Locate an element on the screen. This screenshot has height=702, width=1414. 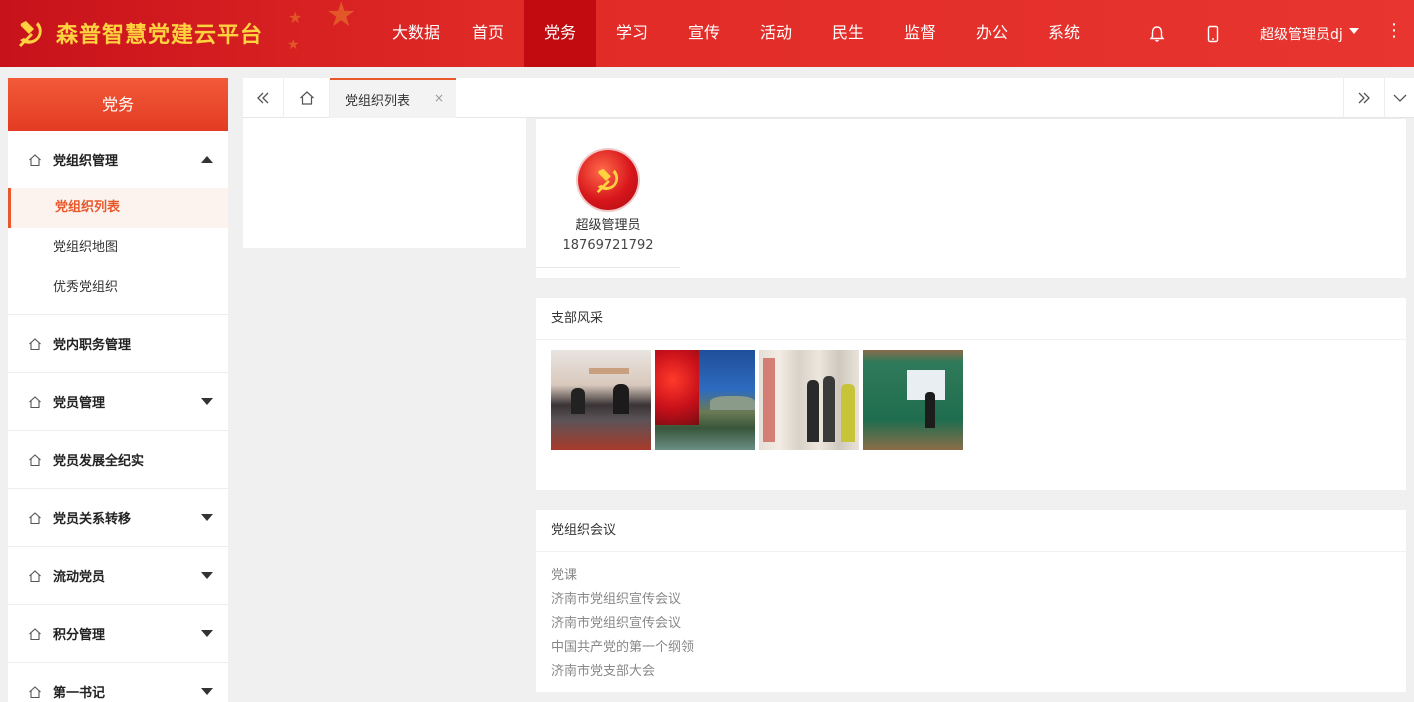
tab-bar: 党组织列表 × is located at coordinates (828, 98).